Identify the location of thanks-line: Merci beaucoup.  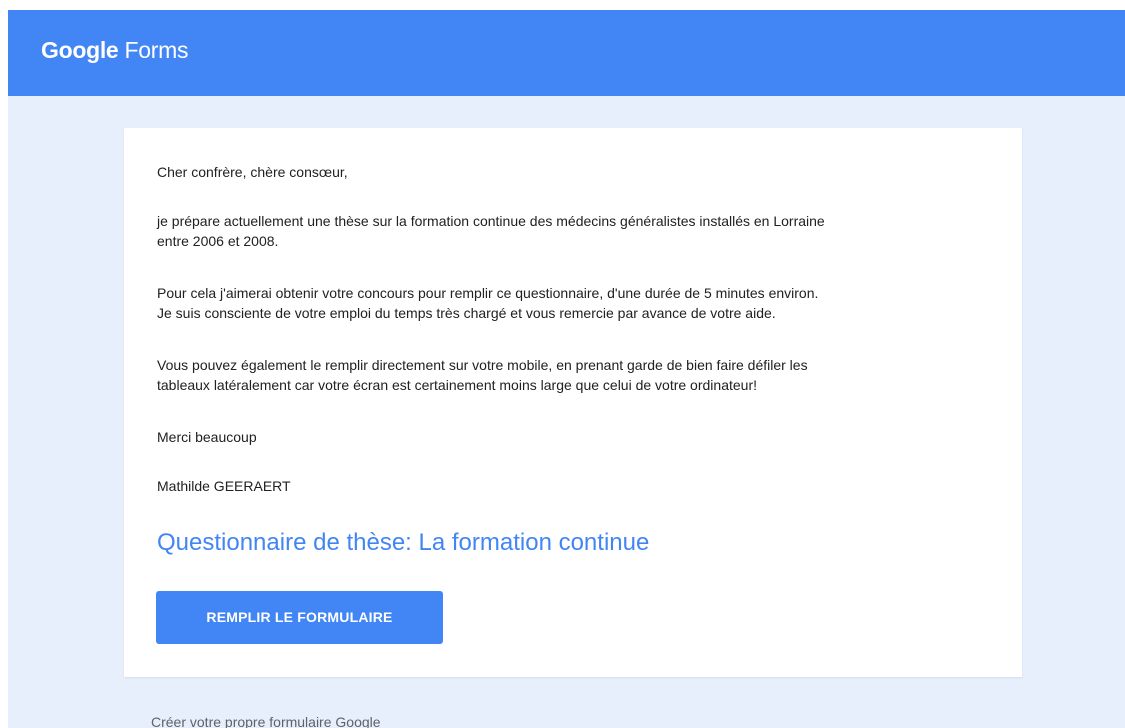
(207, 437).